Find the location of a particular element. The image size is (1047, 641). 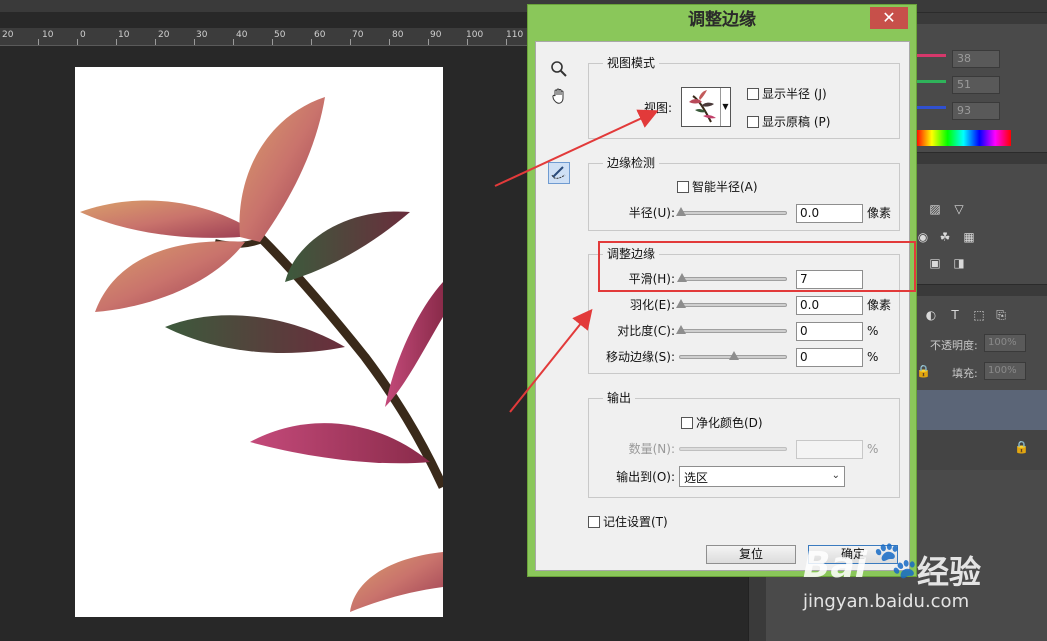

watermark-brand2: 经验 is located at coordinates (949, 572).